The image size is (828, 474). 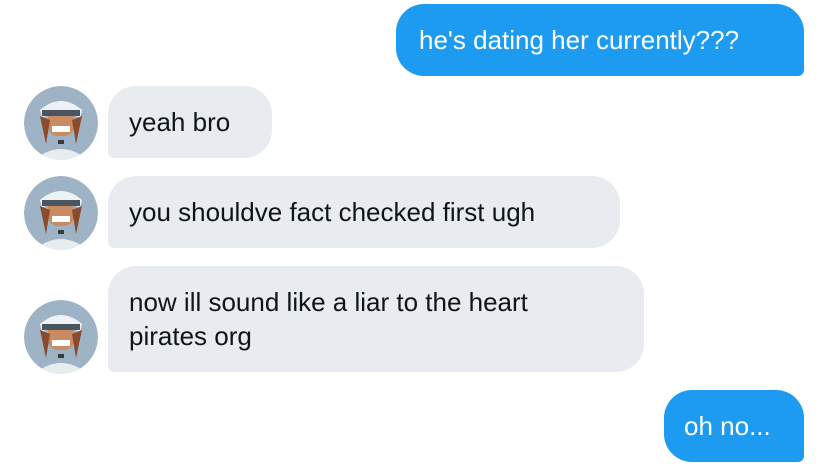 I want to click on message-text-line: pirates org, so click(x=190, y=336).